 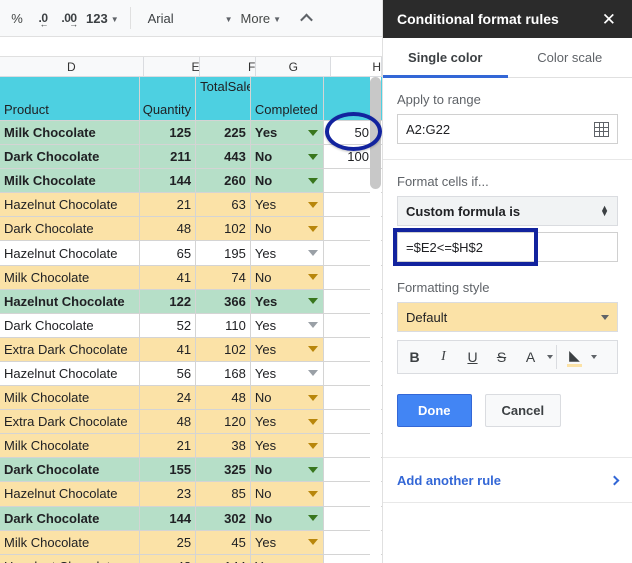 What do you see at coordinates (223, 374) in the screenshot?
I see `cell-total-sales: 168` at bounding box center [223, 374].